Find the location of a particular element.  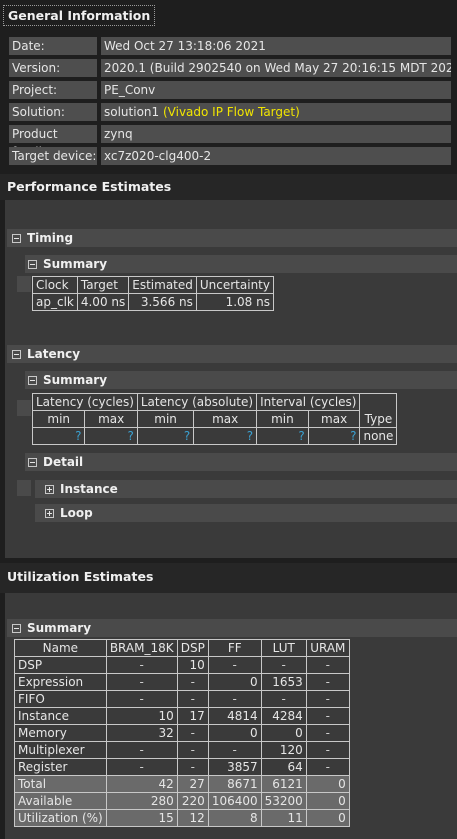

timing-uncertainty-value: 1.08 ns is located at coordinates (234, 302).